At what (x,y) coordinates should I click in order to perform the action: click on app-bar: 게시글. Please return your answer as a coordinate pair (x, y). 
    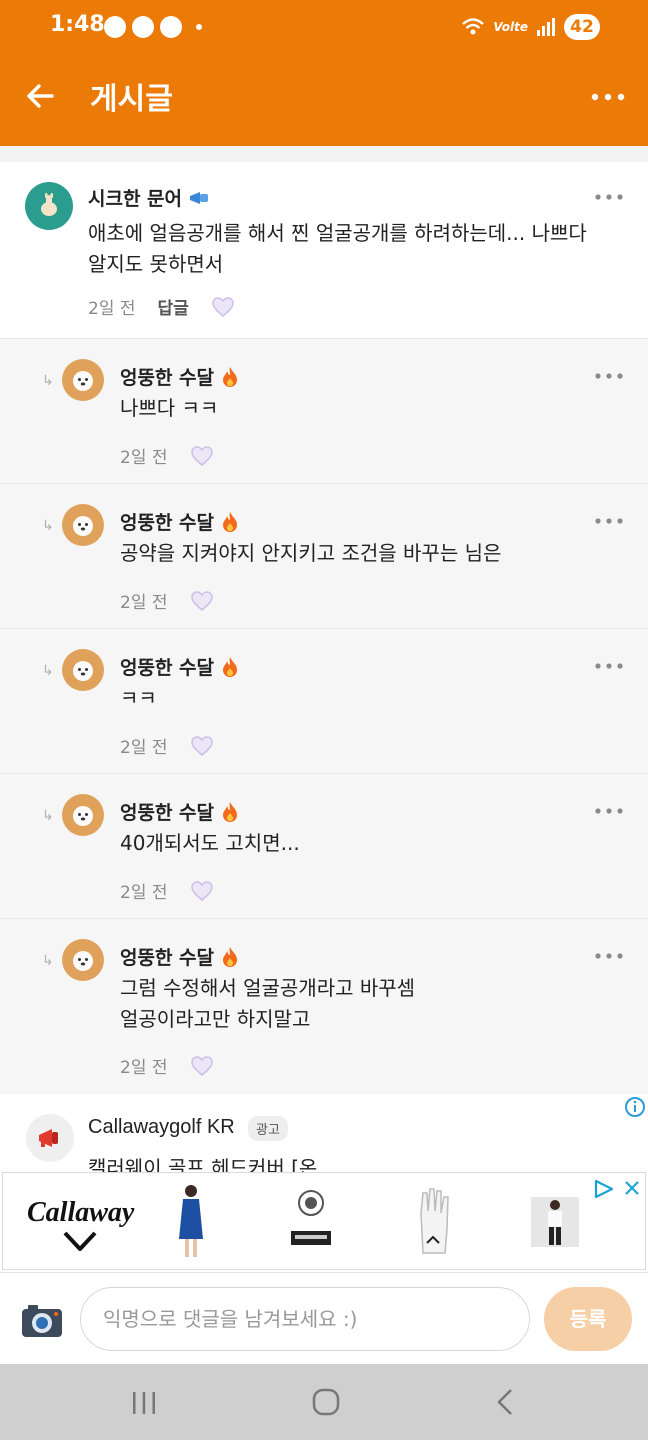
    Looking at the image, I should click on (324, 101).